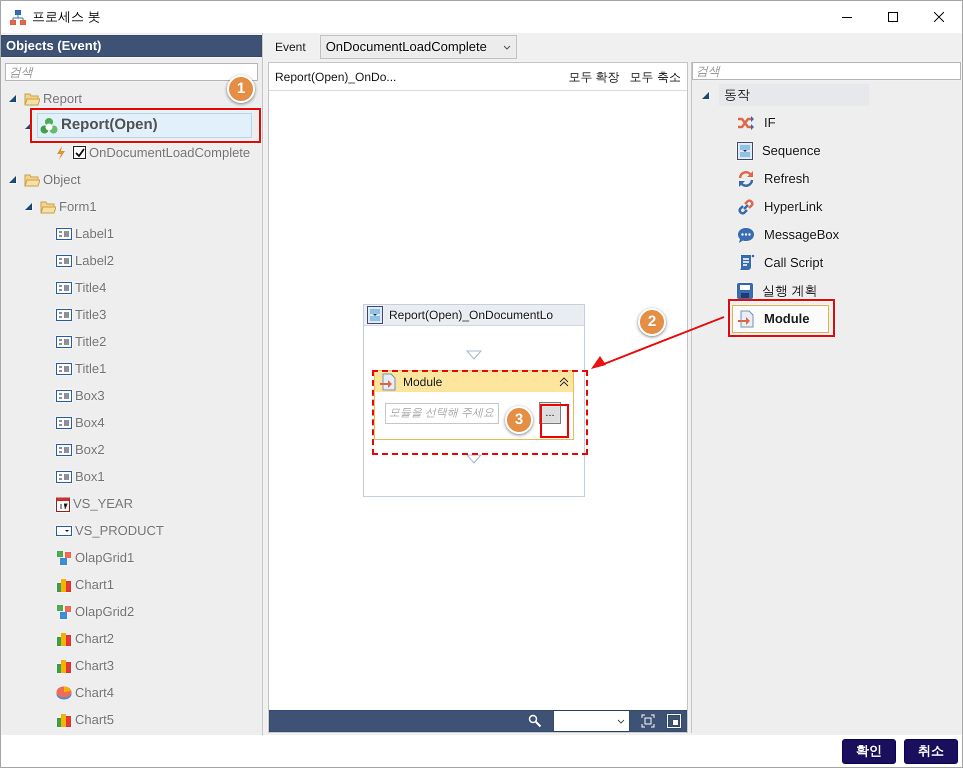  What do you see at coordinates (746, 179) in the screenshot?
I see `refresh-icon` at bounding box center [746, 179].